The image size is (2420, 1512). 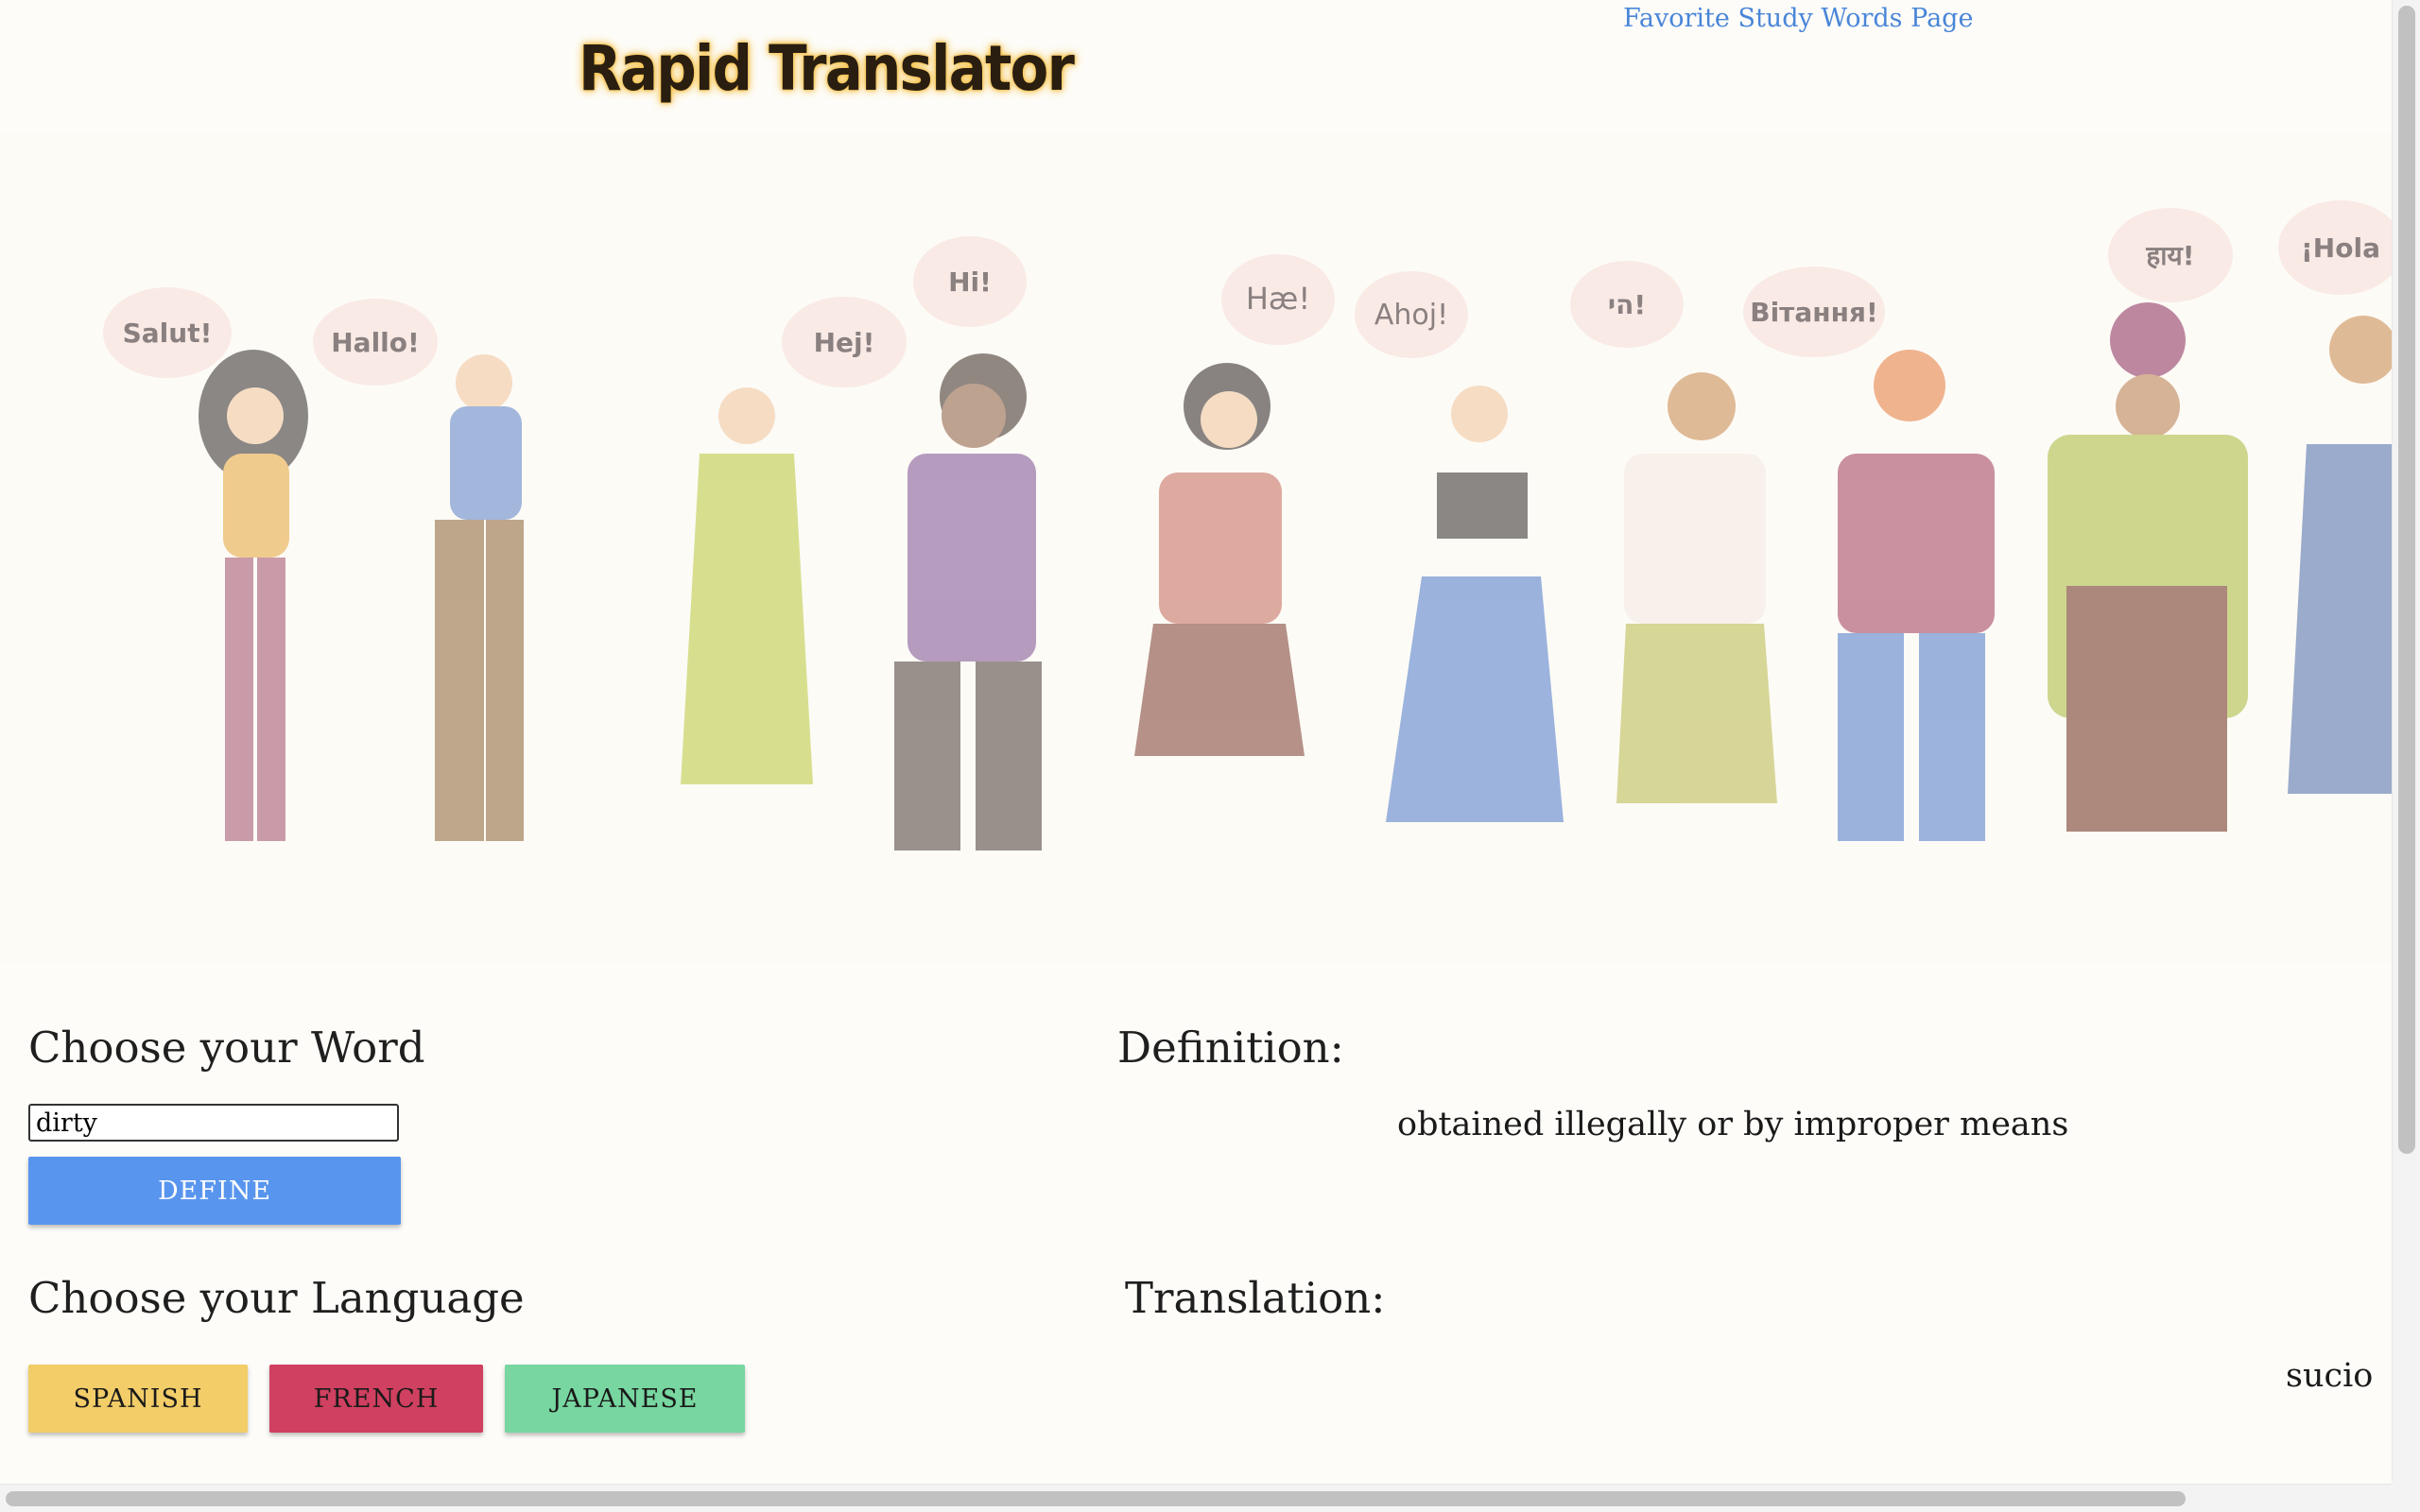 What do you see at coordinates (2340, 248) in the screenshot?
I see `greeting-hola: ¡Hola` at bounding box center [2340, 248].